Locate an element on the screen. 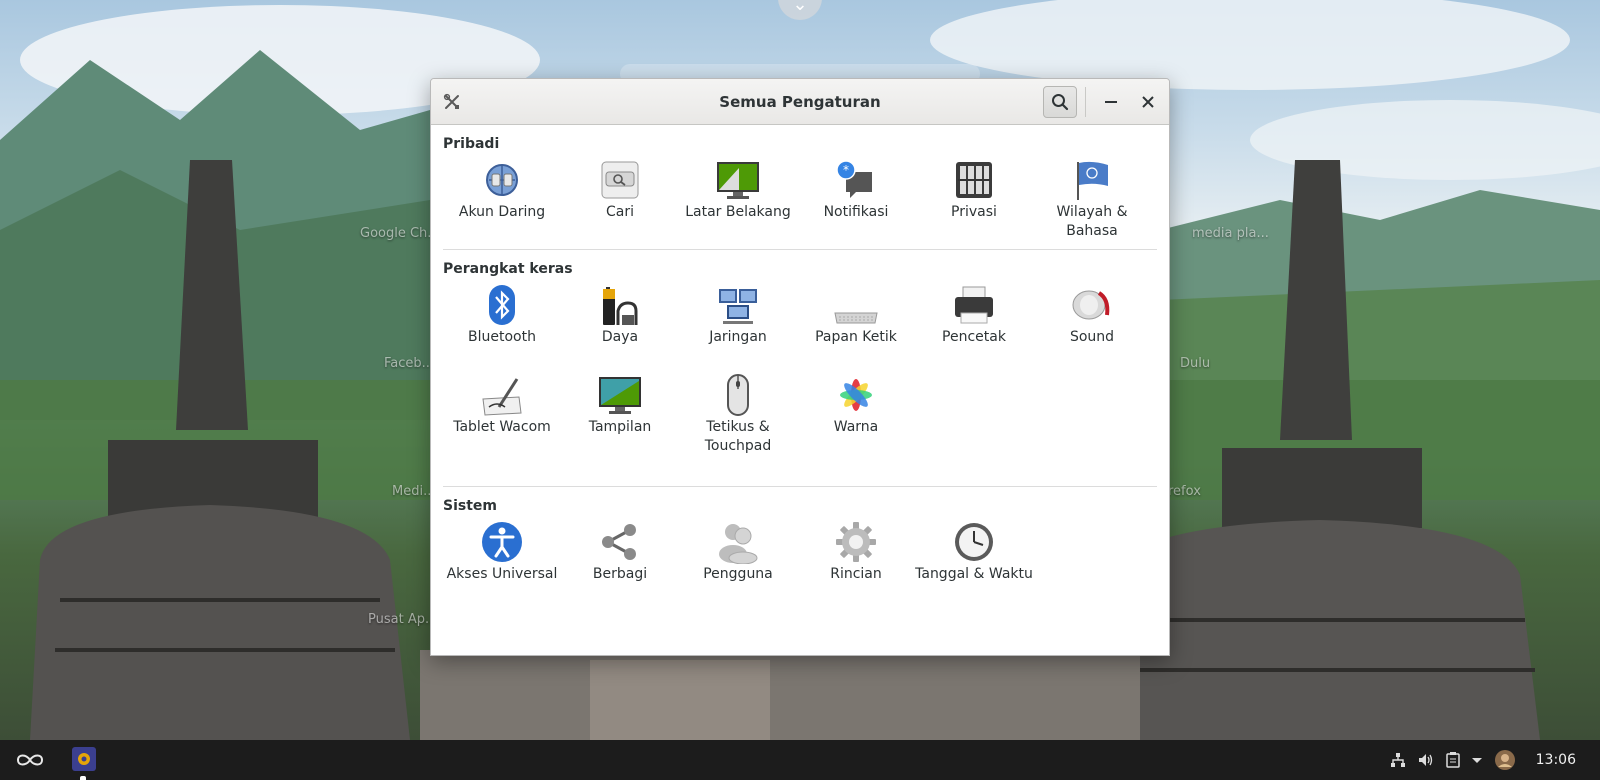  panel-power: Daya is located at coordinates (620, 324).